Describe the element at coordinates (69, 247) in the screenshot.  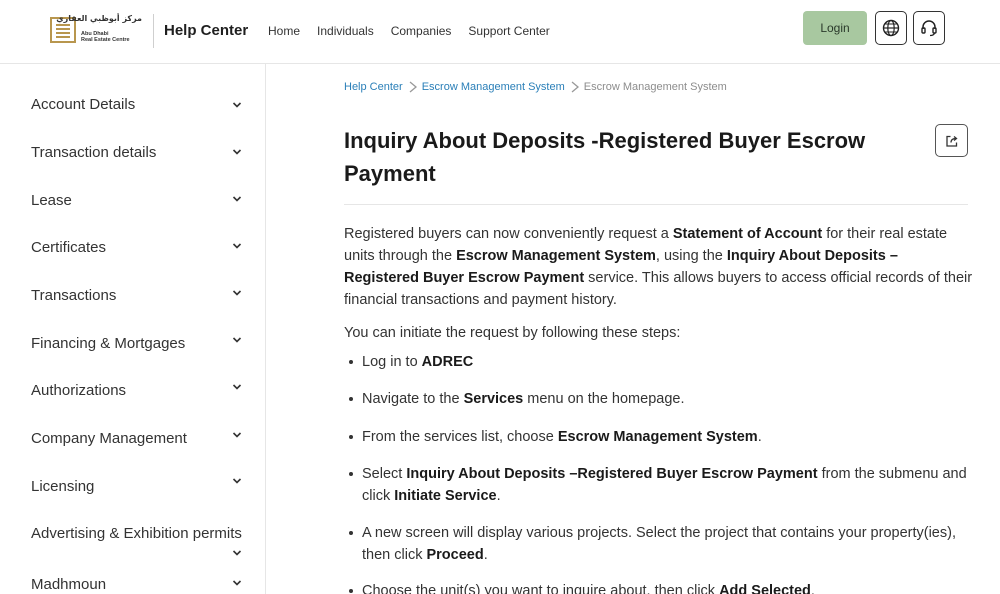
I see `sidebar-item-label: Certificates` at that location.